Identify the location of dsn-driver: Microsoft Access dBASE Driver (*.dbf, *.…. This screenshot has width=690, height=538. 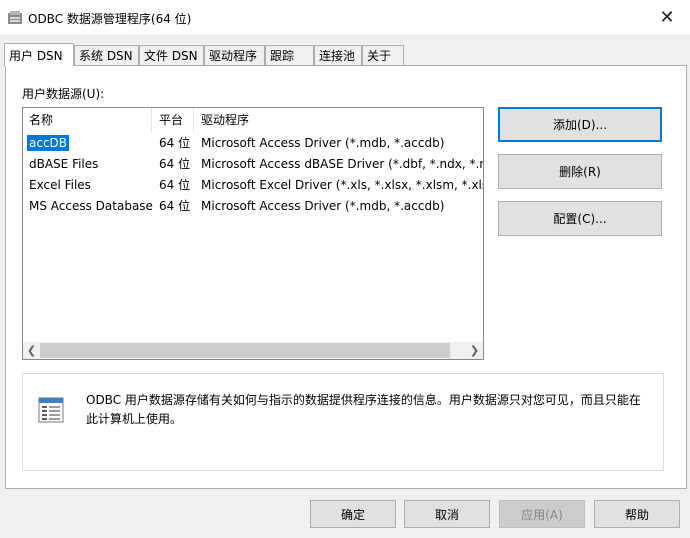
(342, 164).